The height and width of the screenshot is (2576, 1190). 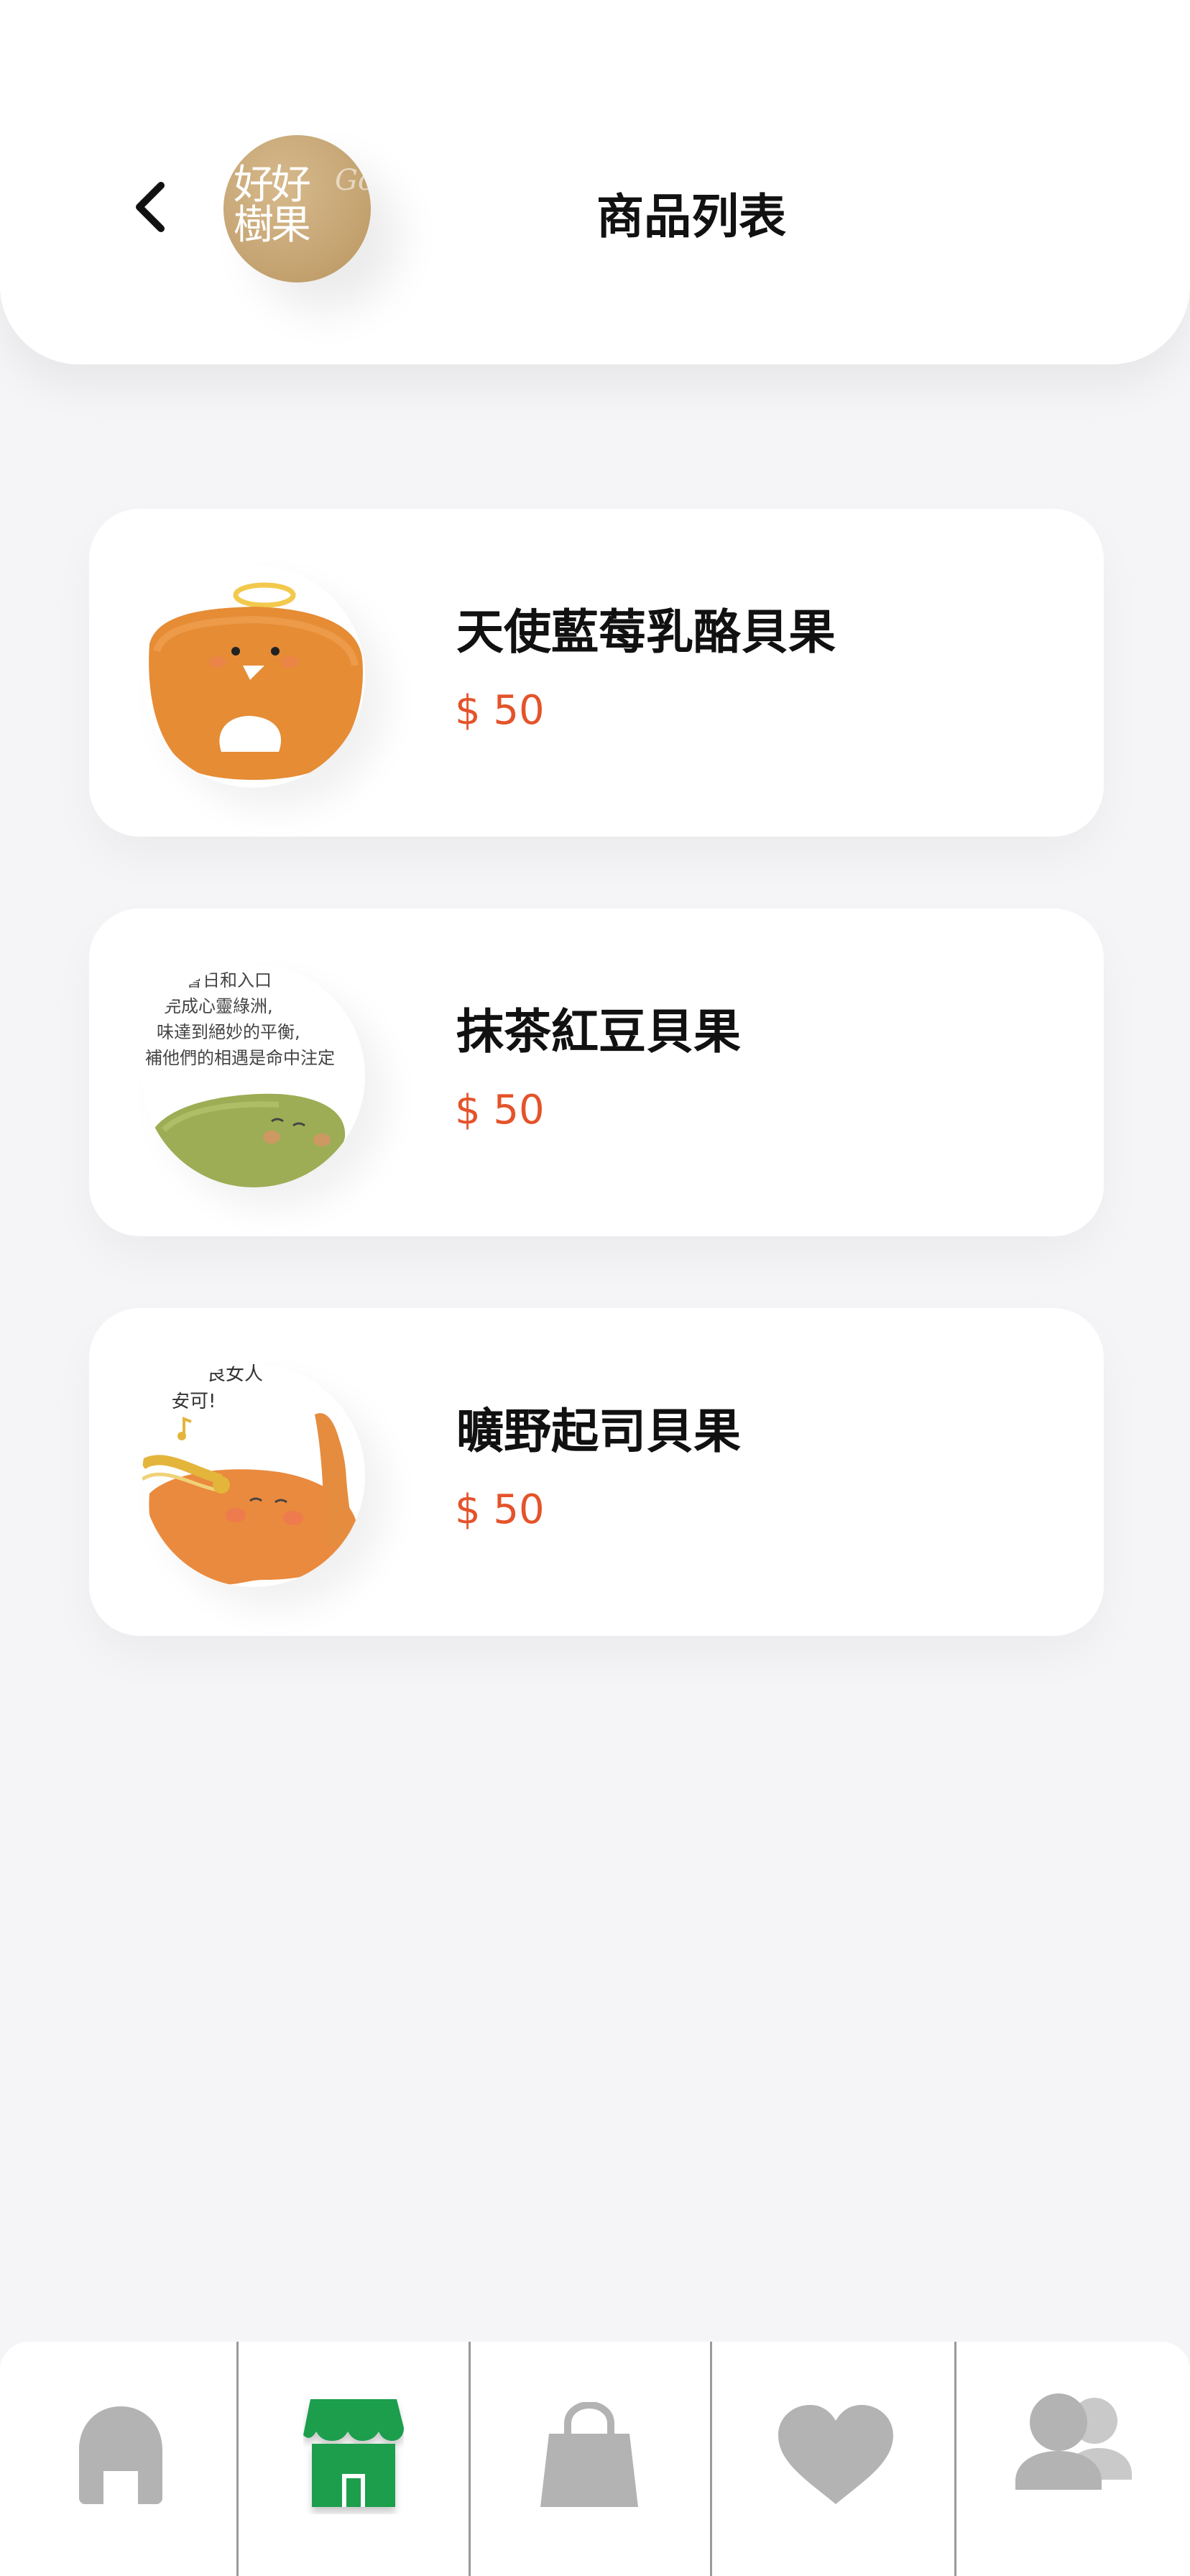 What do you see at coordinates (598, 1031) in the screenshot?
I see `product-name: 抹茶紅豆貝果` at bounding box center [598, 1031].